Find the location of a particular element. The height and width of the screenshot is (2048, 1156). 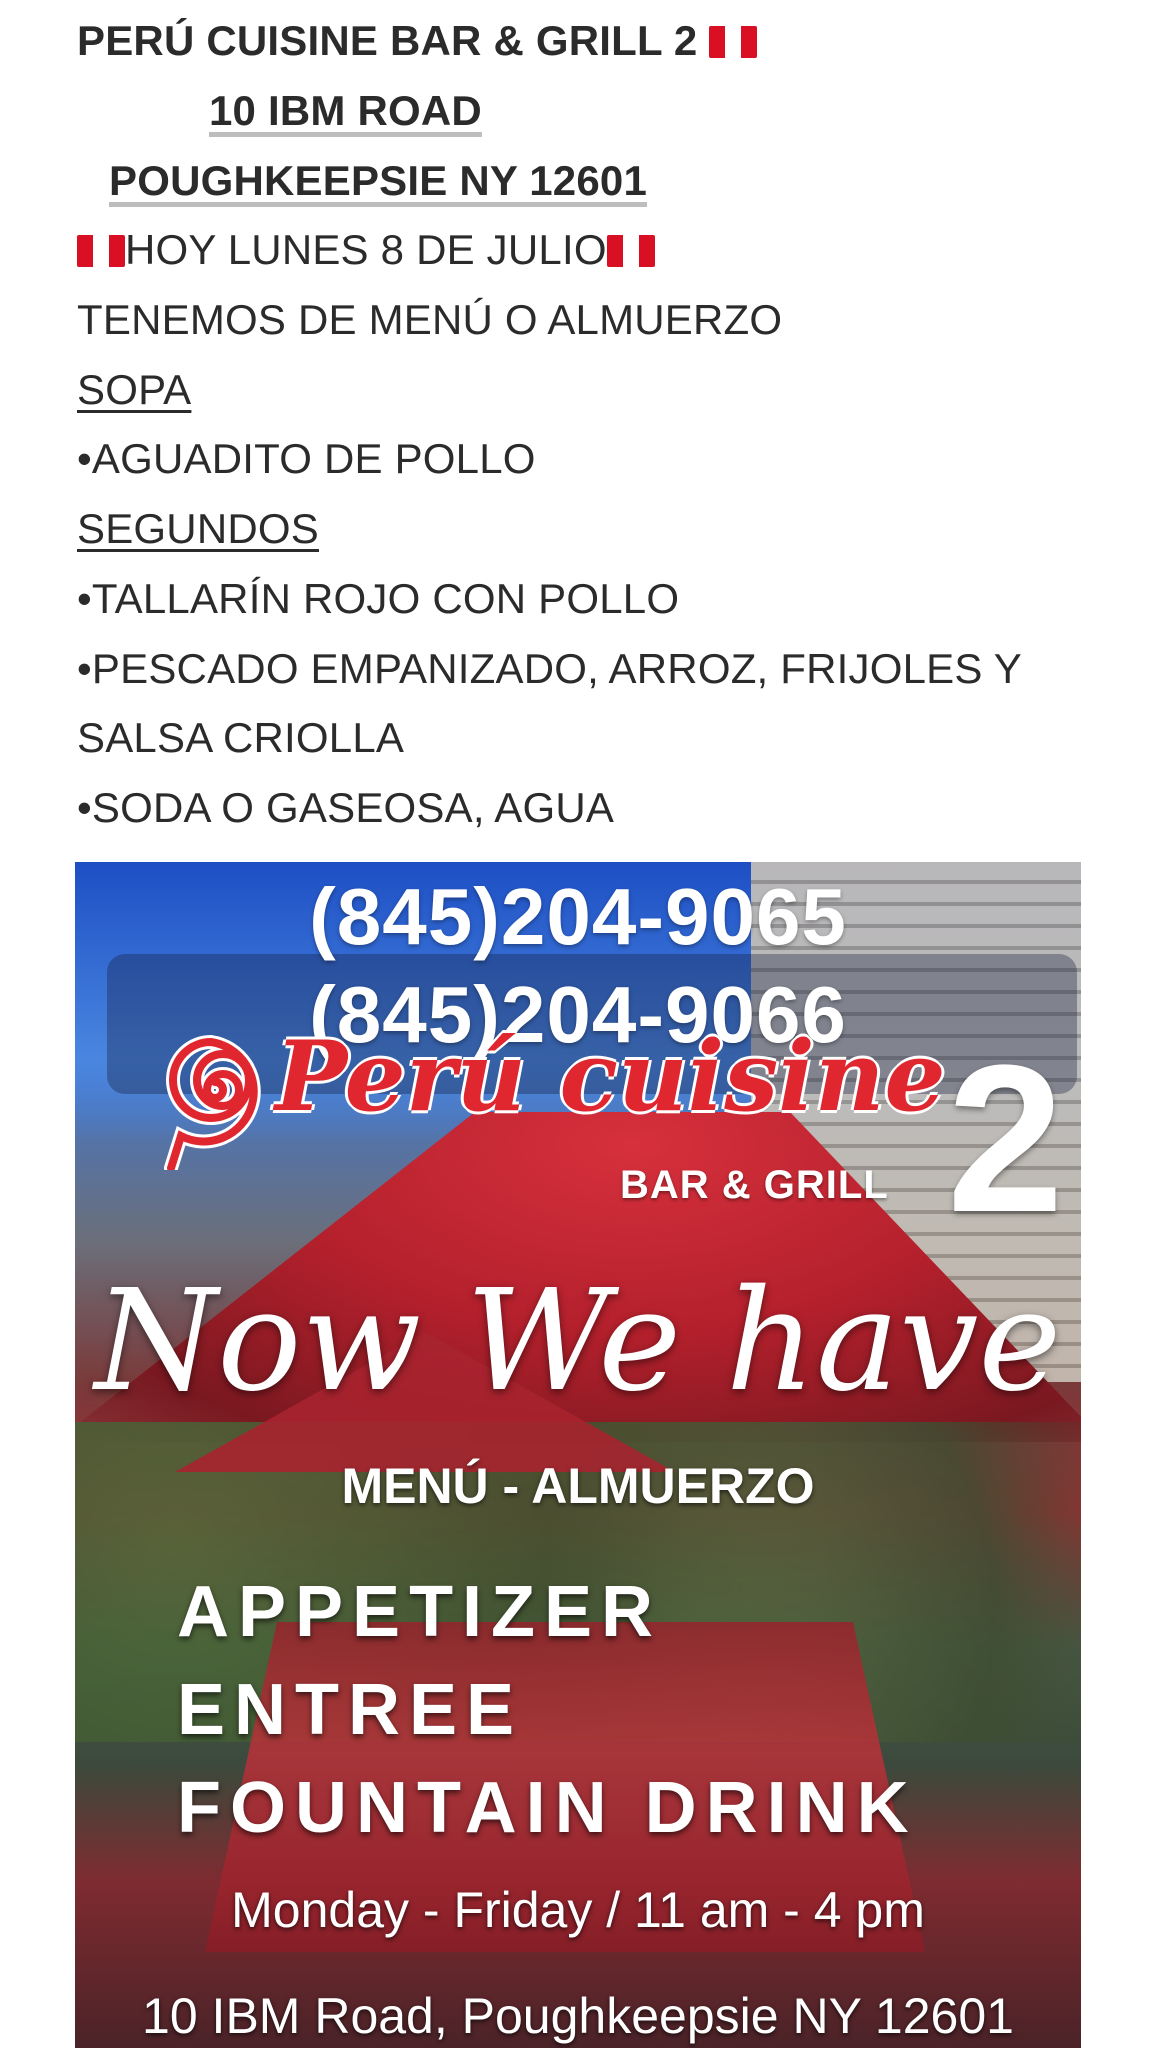

intro-line: TENEMOS DE MENÚ O ALMUERZO is located at coordinates (430, 319).